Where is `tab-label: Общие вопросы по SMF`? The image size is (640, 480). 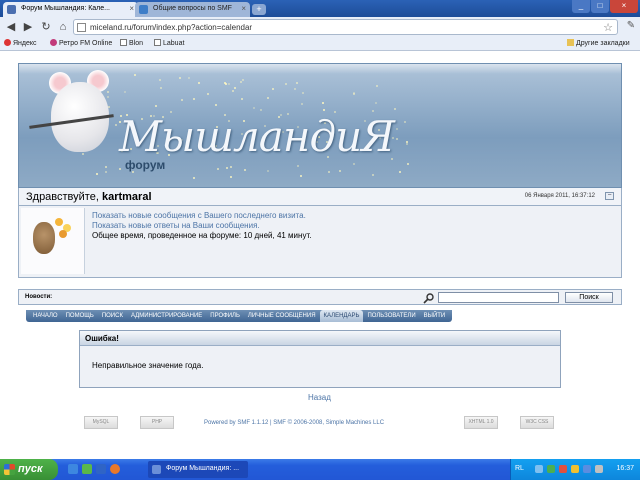 tab-label: Общие вопросы по SMF is located at coordinates (192, 8).